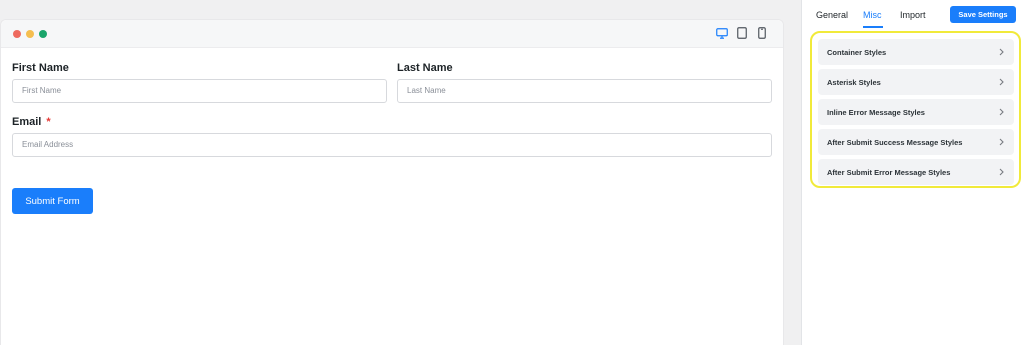 The image size is (1024, 345). I want to click on email-input: Email Address, so click(392, 145).